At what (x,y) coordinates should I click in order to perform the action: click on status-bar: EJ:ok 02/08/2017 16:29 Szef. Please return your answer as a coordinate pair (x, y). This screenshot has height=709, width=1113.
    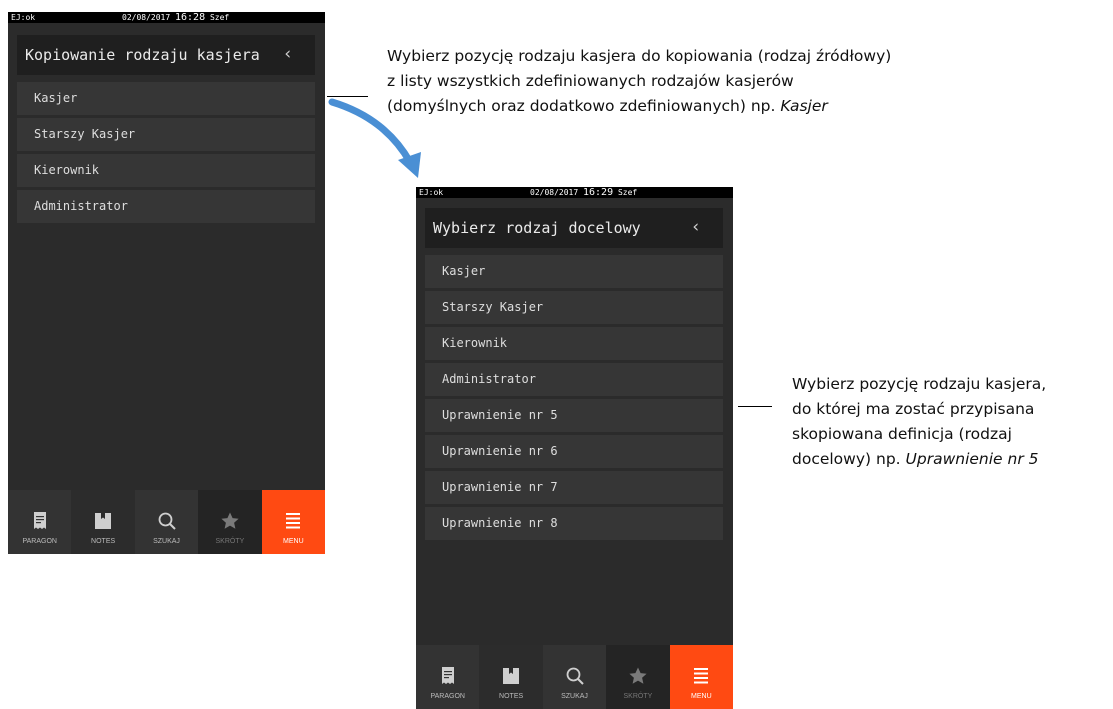
    Looking at the image, I should click on (574, 192).